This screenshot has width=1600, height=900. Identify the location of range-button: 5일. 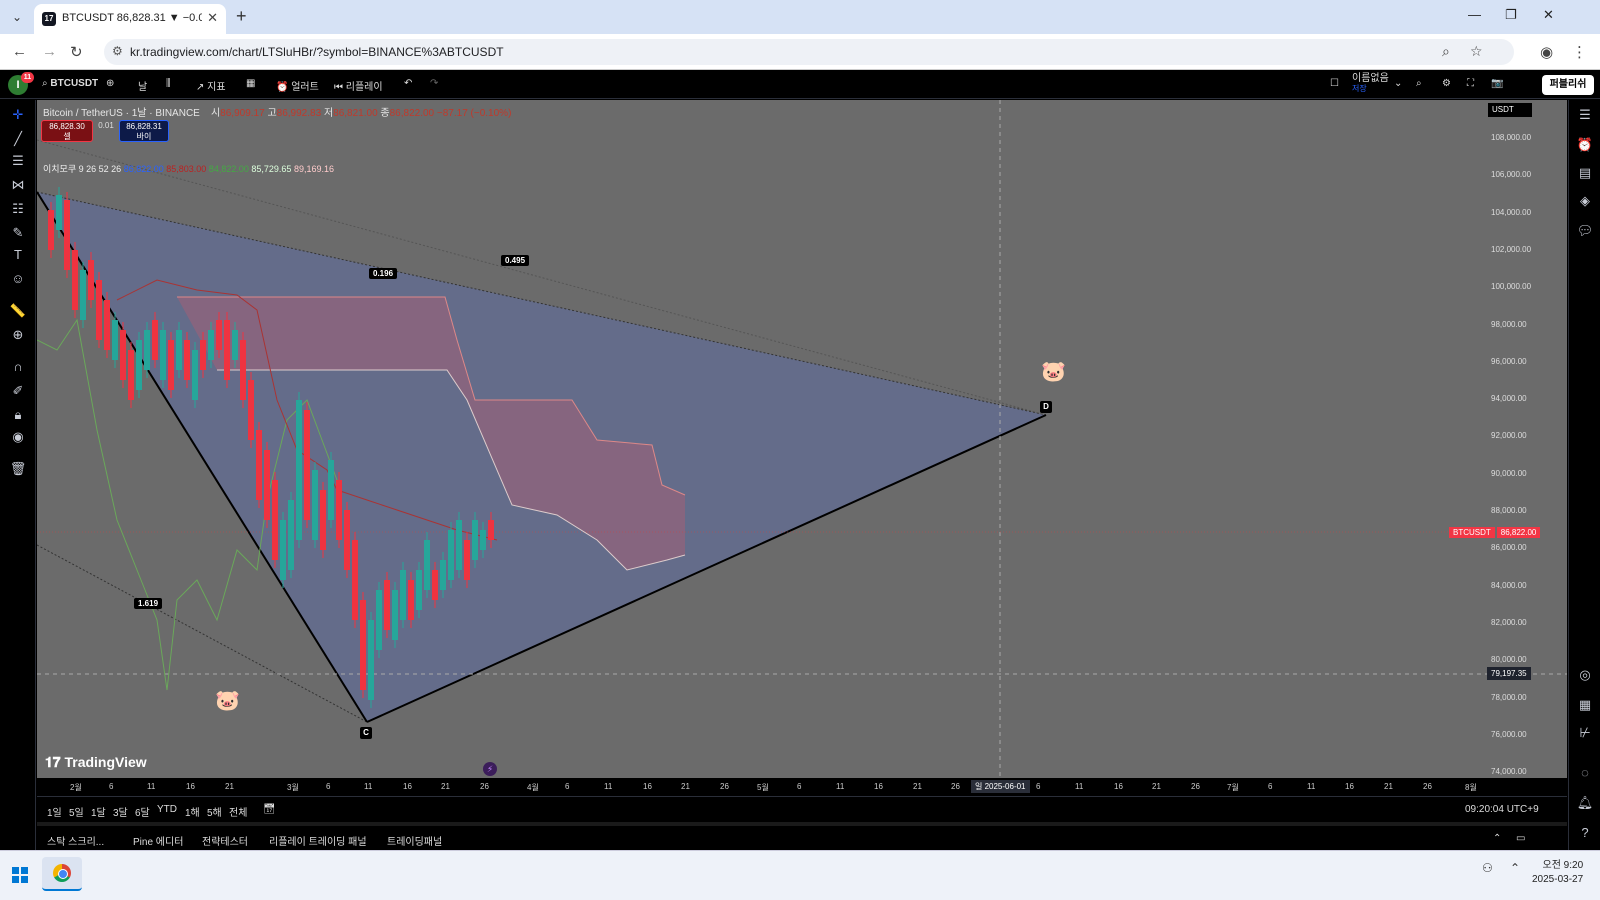
(76, 811).